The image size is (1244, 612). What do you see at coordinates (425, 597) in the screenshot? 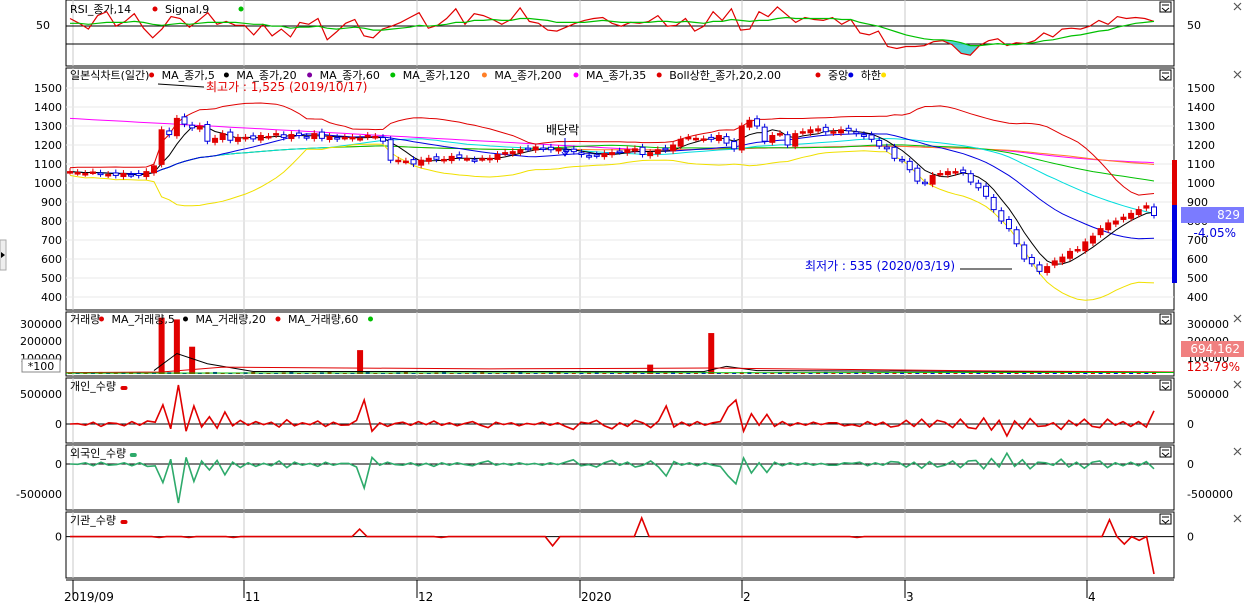
I see `x-axis-tick-label: 12` at bounding box center [425, 597].